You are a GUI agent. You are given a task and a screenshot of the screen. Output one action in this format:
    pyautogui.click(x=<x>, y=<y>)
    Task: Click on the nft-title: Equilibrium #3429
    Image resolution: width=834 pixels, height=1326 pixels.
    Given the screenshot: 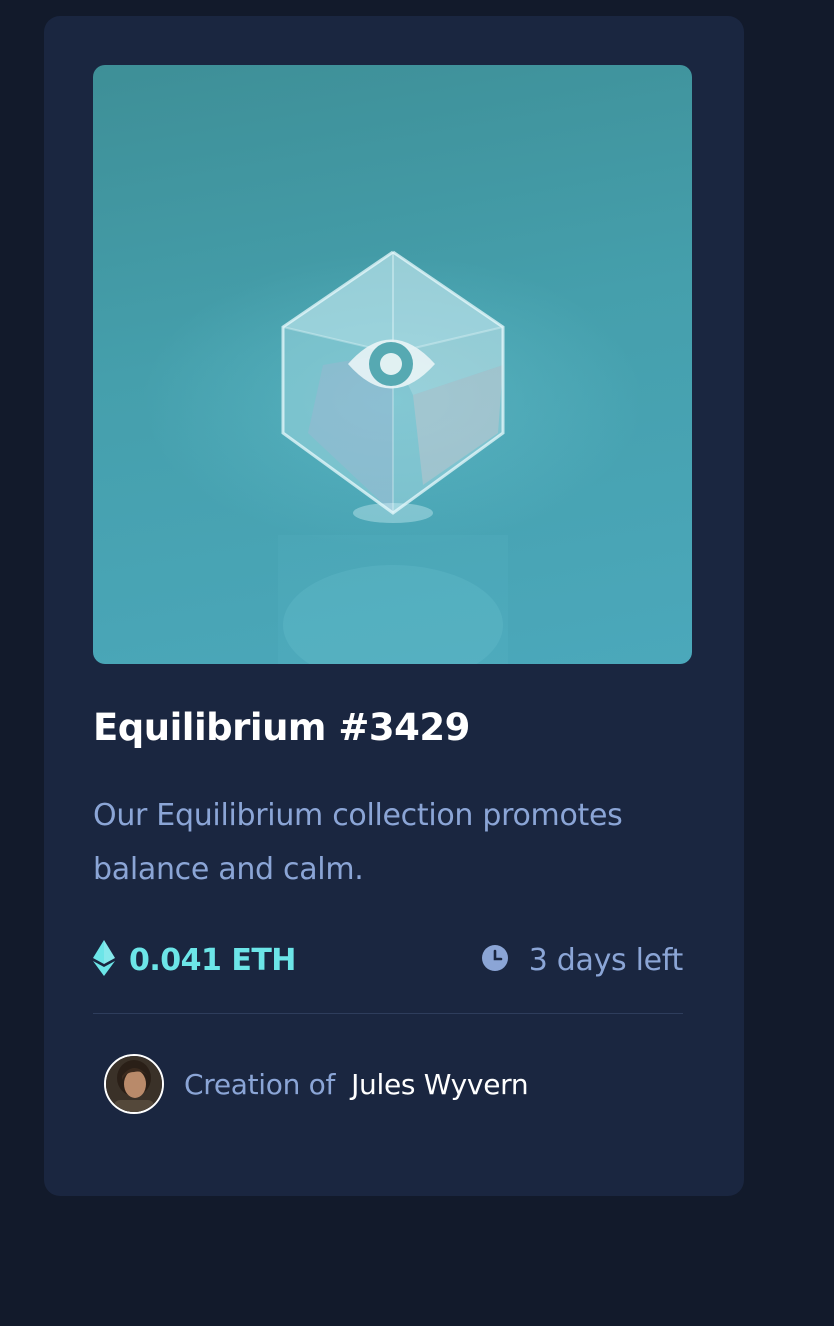 What is the action you would take?
    pyautogui.click(x=281, y=727)
    